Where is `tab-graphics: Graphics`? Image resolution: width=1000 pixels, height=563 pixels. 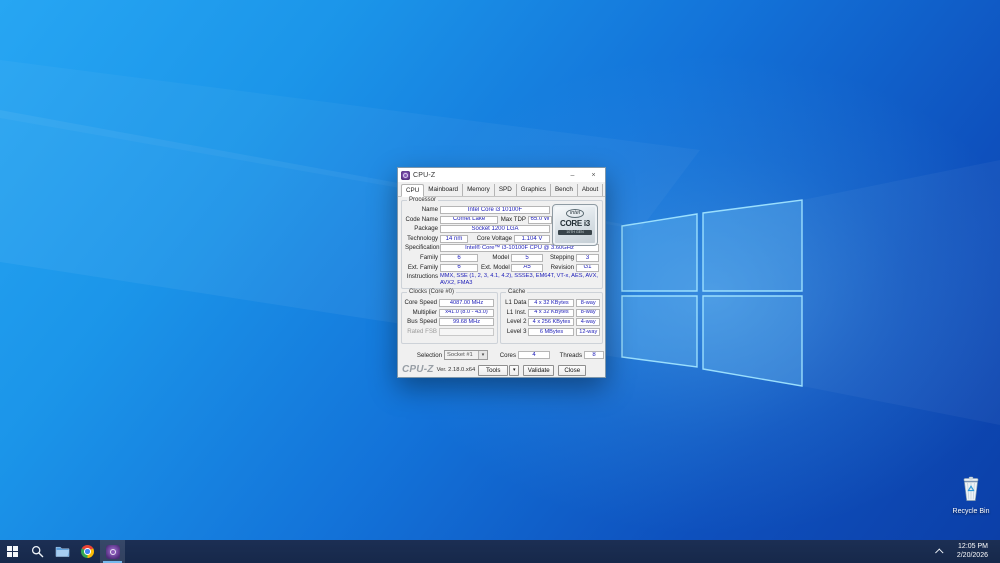 tab-graphics: Graphics is located at coordinates (534, 190).